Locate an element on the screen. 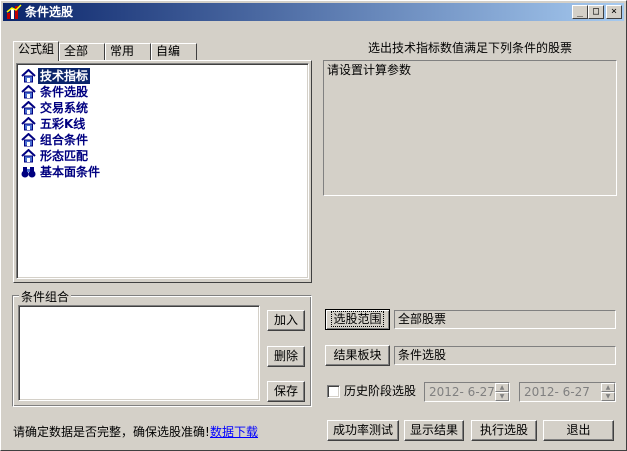 This screenshot has height=451, width=627. range-field: 全部股票 is located at coordinates (505, 319).